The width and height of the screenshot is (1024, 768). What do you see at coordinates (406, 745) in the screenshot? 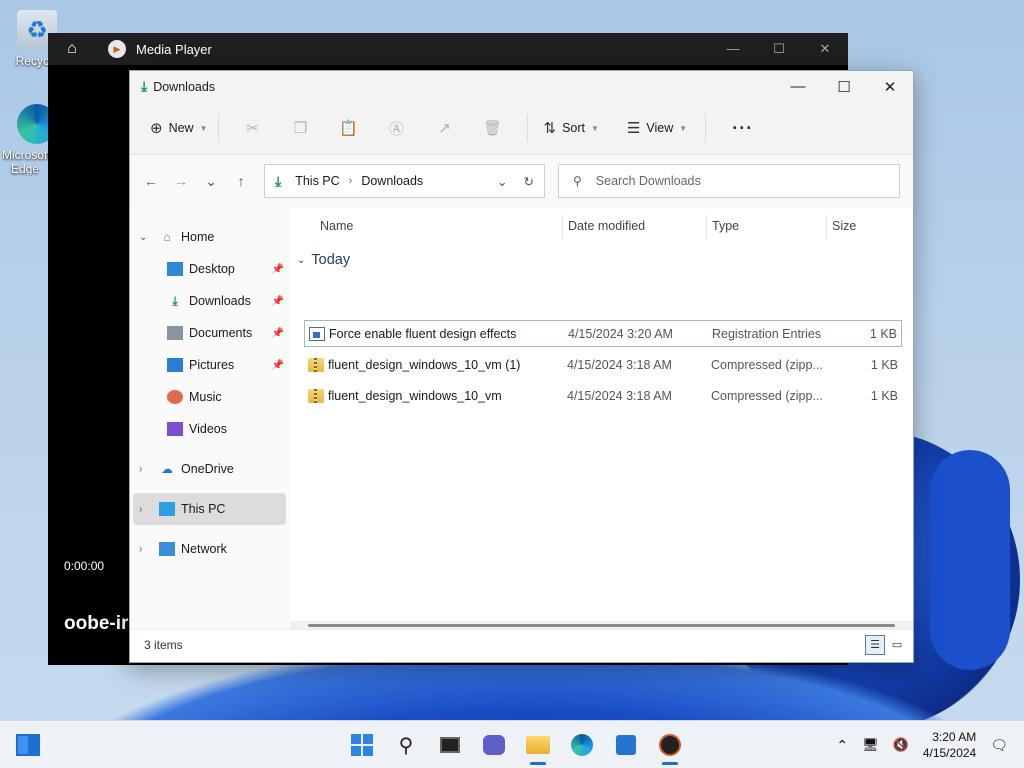
I see `taskbar-search-button: ⚲` at bounding box center [406, 745].